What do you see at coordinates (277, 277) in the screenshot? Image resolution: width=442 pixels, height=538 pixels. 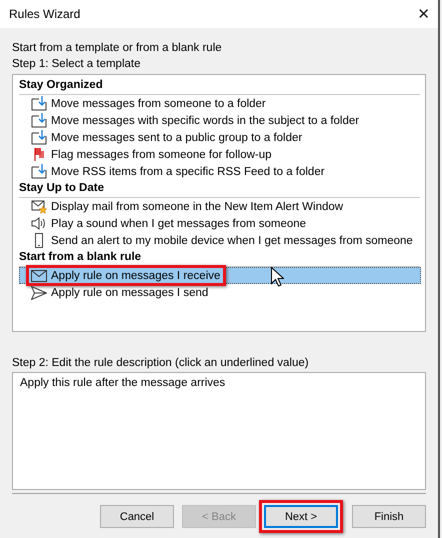 I see `cursor-icon` at bounding box center [277, 277].